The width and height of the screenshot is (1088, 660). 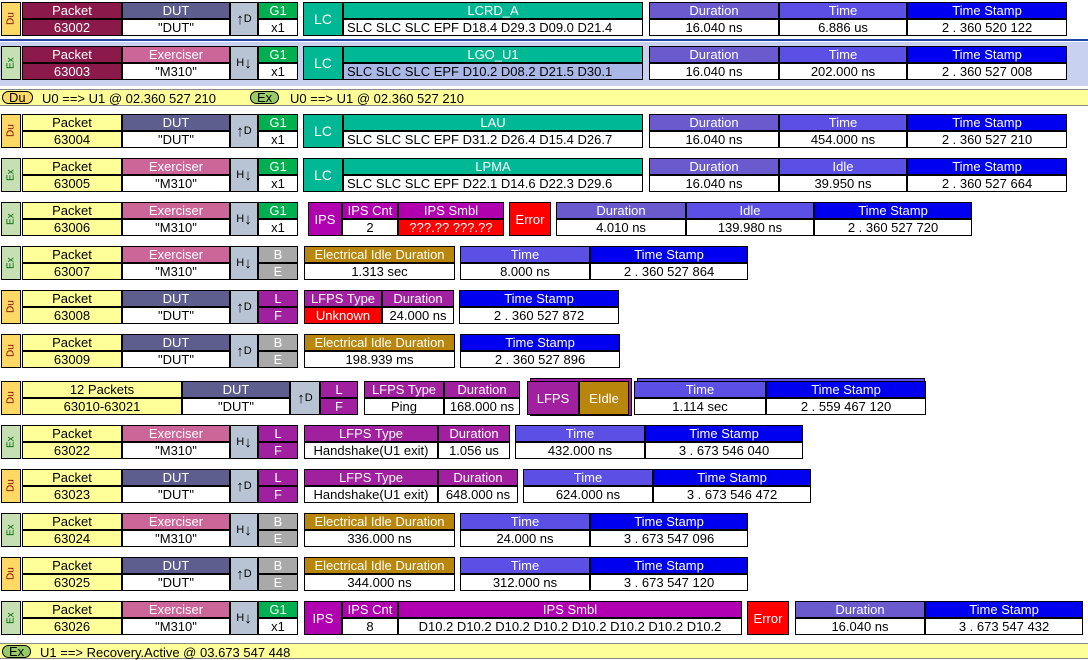 What do you see at coordinates (72, 71) in the screenshot?
I see `packet-number: 63003` at bounding box center [72, 71].